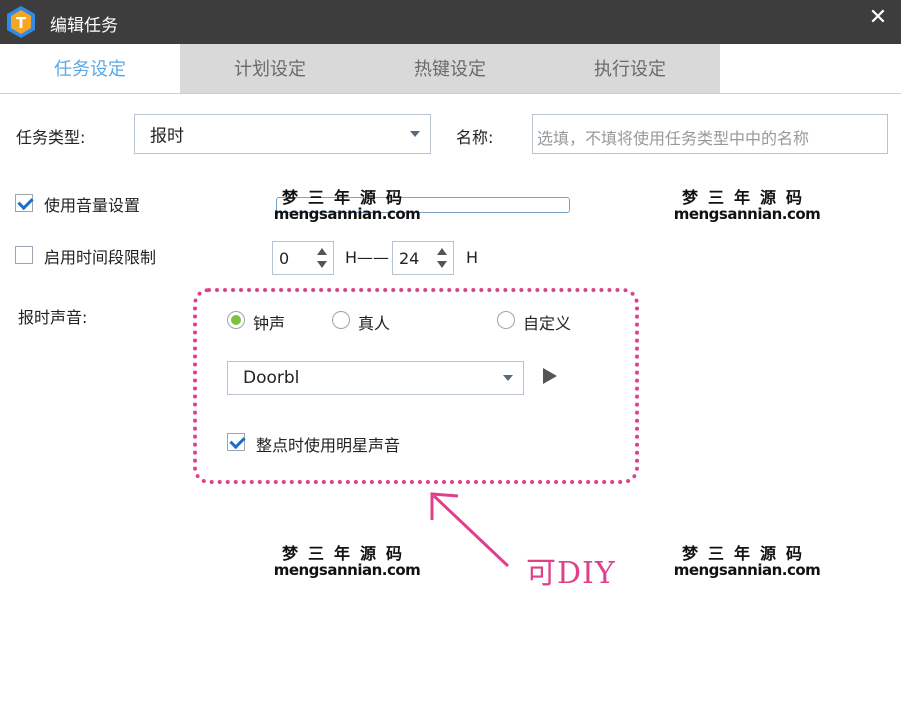 The height and width of the screenshot is (708, 901). I want to click on tab-task-settings: 任务设定, so click(90, 69).